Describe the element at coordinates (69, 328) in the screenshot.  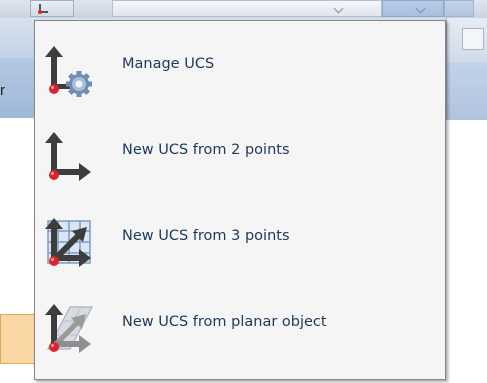
I see `ucs-planar-object-icon` at that location.